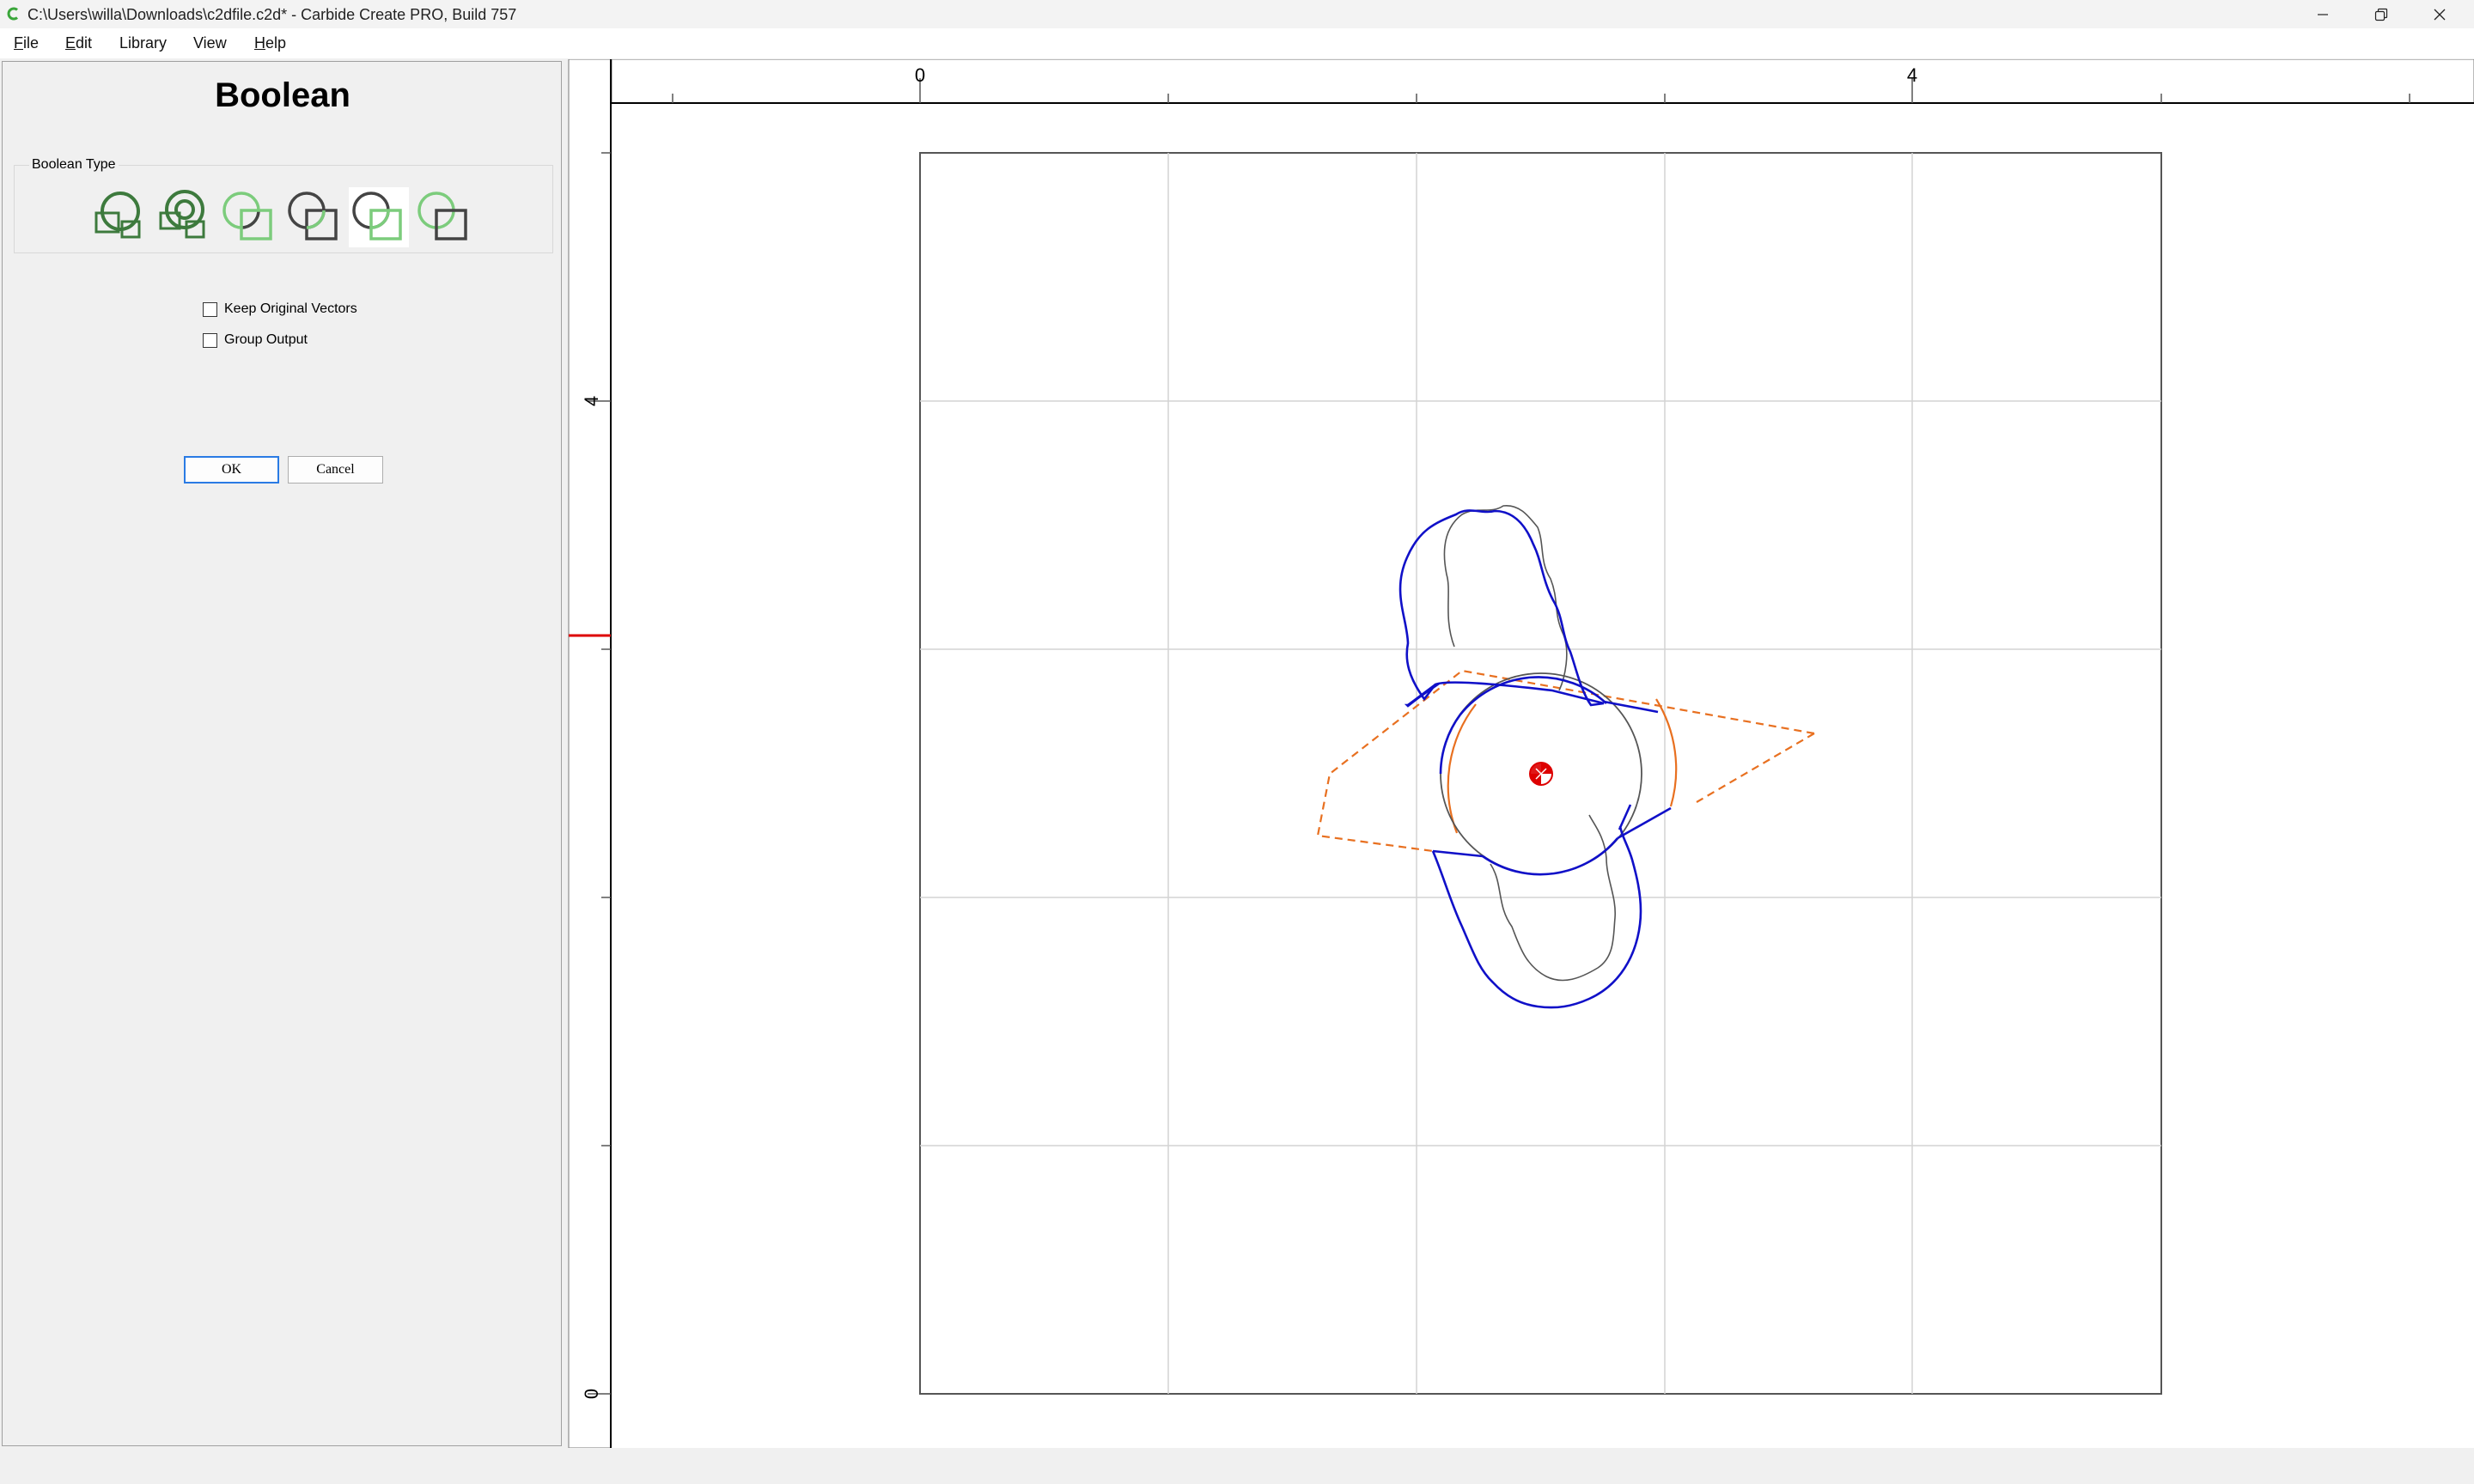 This screenshot has width=2474, height=1484. I want to click on minimize-button, so click(2323, 14).